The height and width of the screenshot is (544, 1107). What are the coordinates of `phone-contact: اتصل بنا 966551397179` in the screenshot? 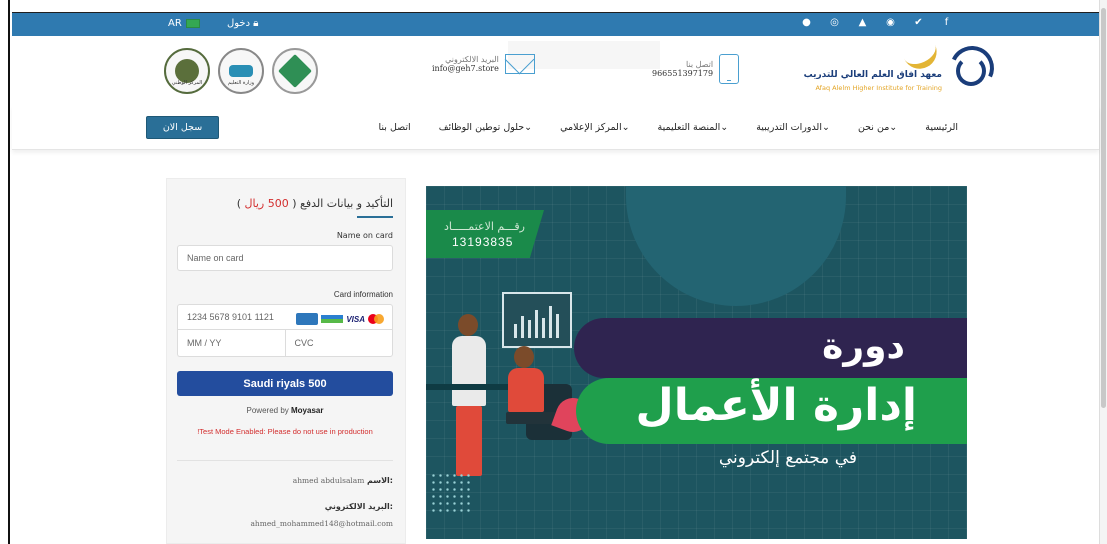 It's located at (696, 69).